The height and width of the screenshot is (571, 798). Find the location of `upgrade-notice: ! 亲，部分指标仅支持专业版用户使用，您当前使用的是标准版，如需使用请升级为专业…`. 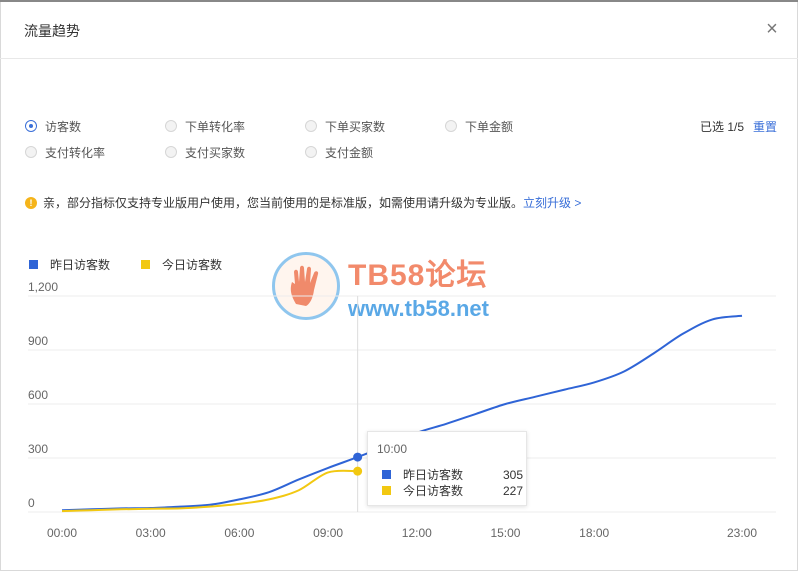

upgrade-notice: ! 亲，部分指标仅支持专业版用户使用，您当前使用的是标准版，如需使用请升级为专业… is located at coordinates (303, 202).